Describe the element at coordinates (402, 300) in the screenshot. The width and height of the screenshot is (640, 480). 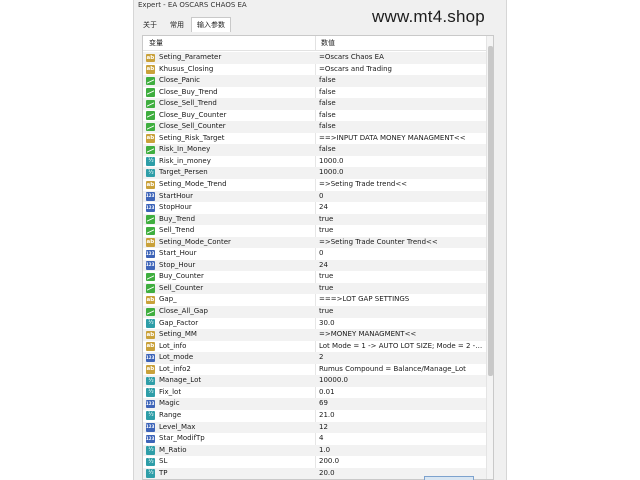
I see `parameter-value: ===>LOT GAP SETTINGS` at that location.